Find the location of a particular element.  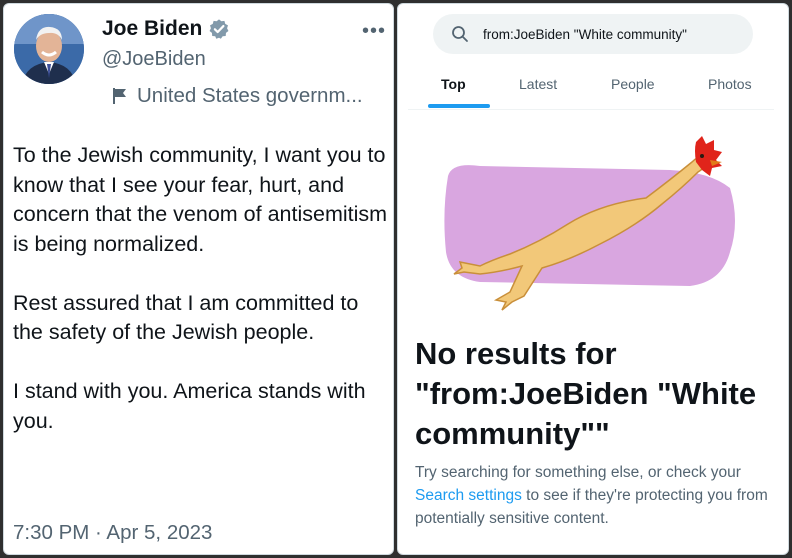

avatar is located at coordinates (49, 49).